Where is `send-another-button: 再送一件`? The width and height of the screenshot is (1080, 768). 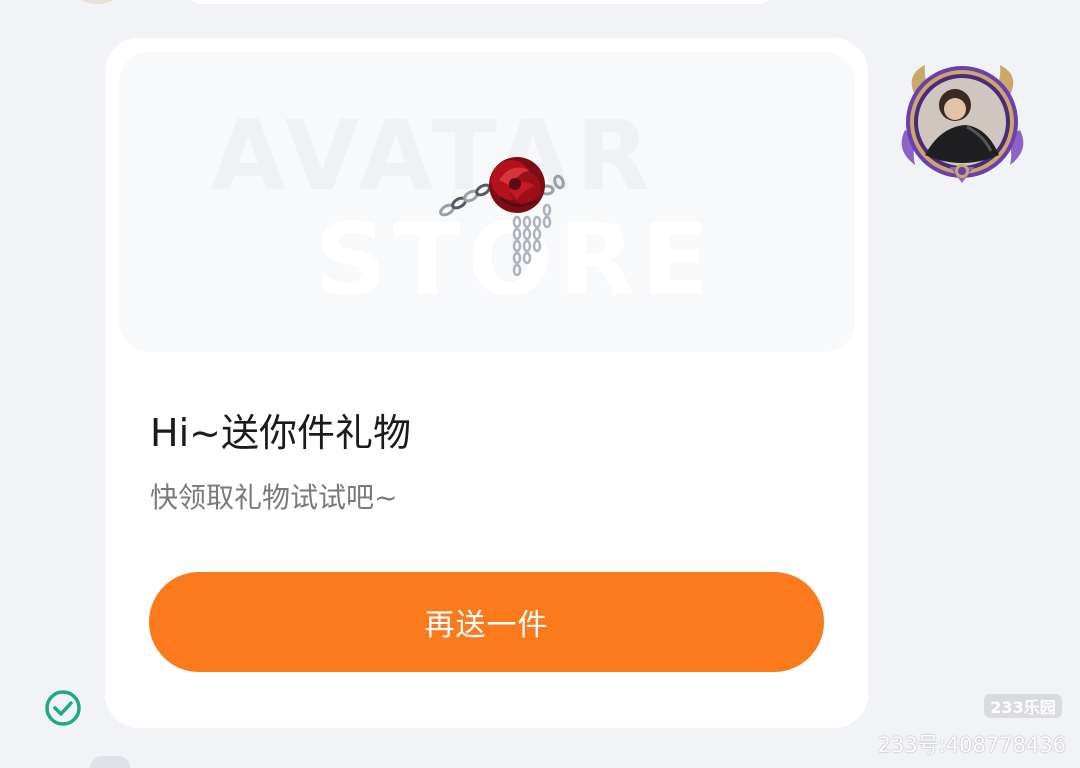 send-another-button: 再送一件 is located at coordinates (486, 622).